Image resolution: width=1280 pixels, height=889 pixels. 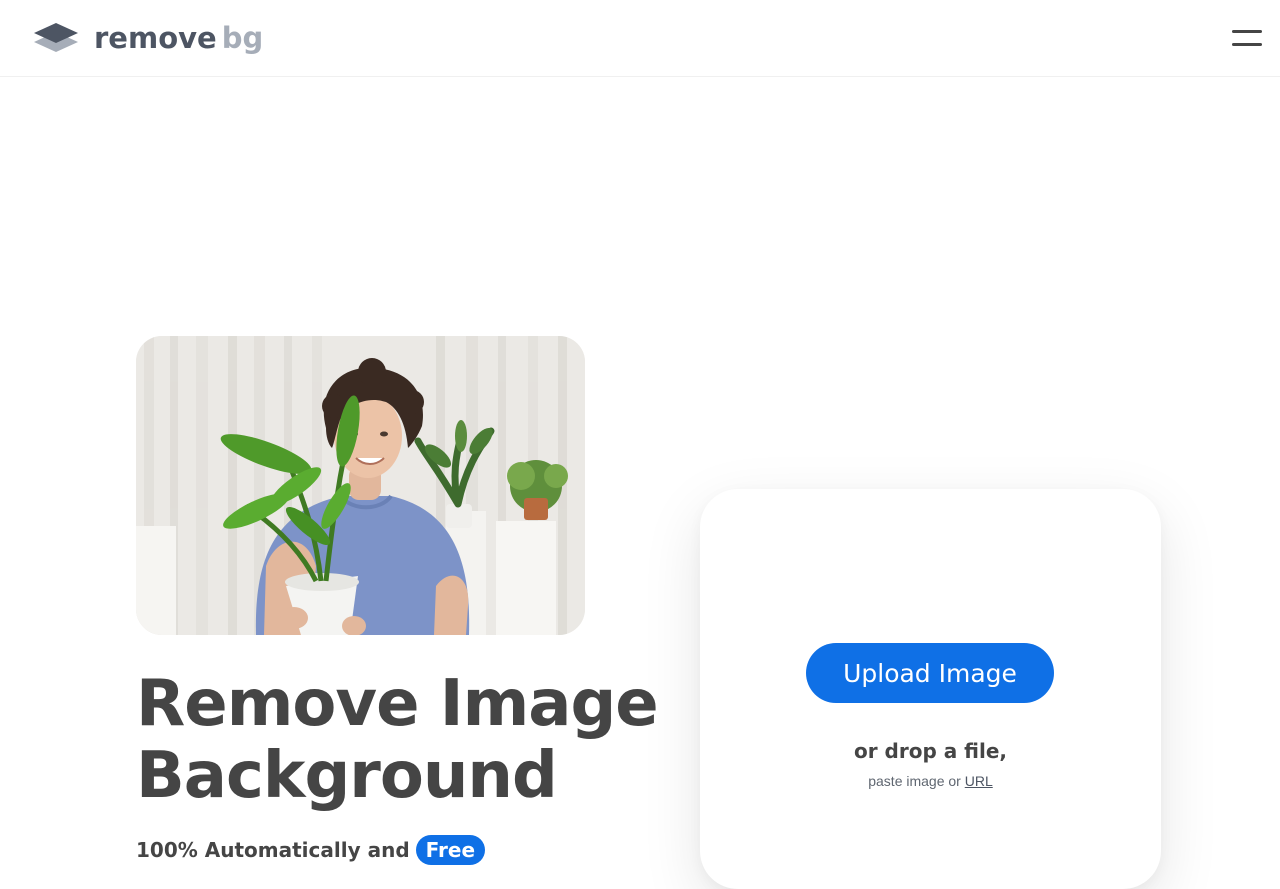 I want to click on menu-bar-bottom, so click(x=1247, y=44).